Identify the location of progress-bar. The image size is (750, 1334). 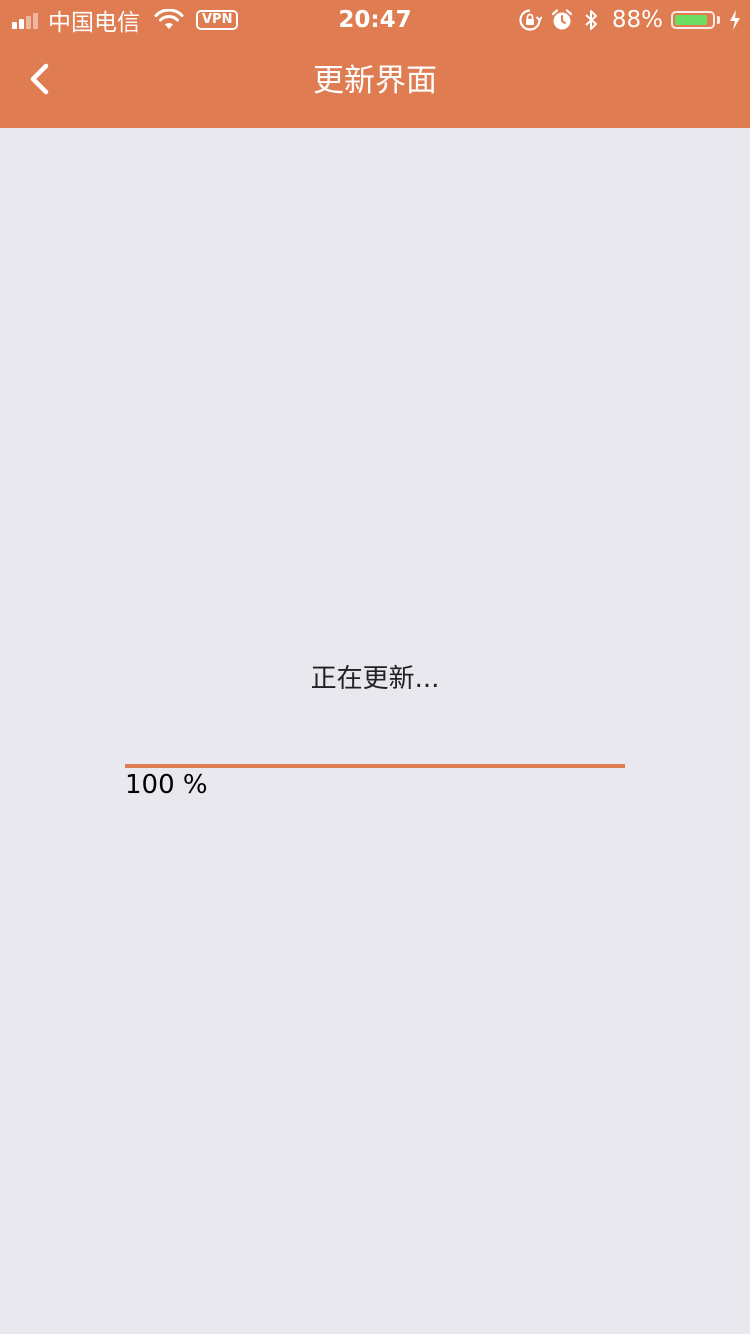
(375, 766).